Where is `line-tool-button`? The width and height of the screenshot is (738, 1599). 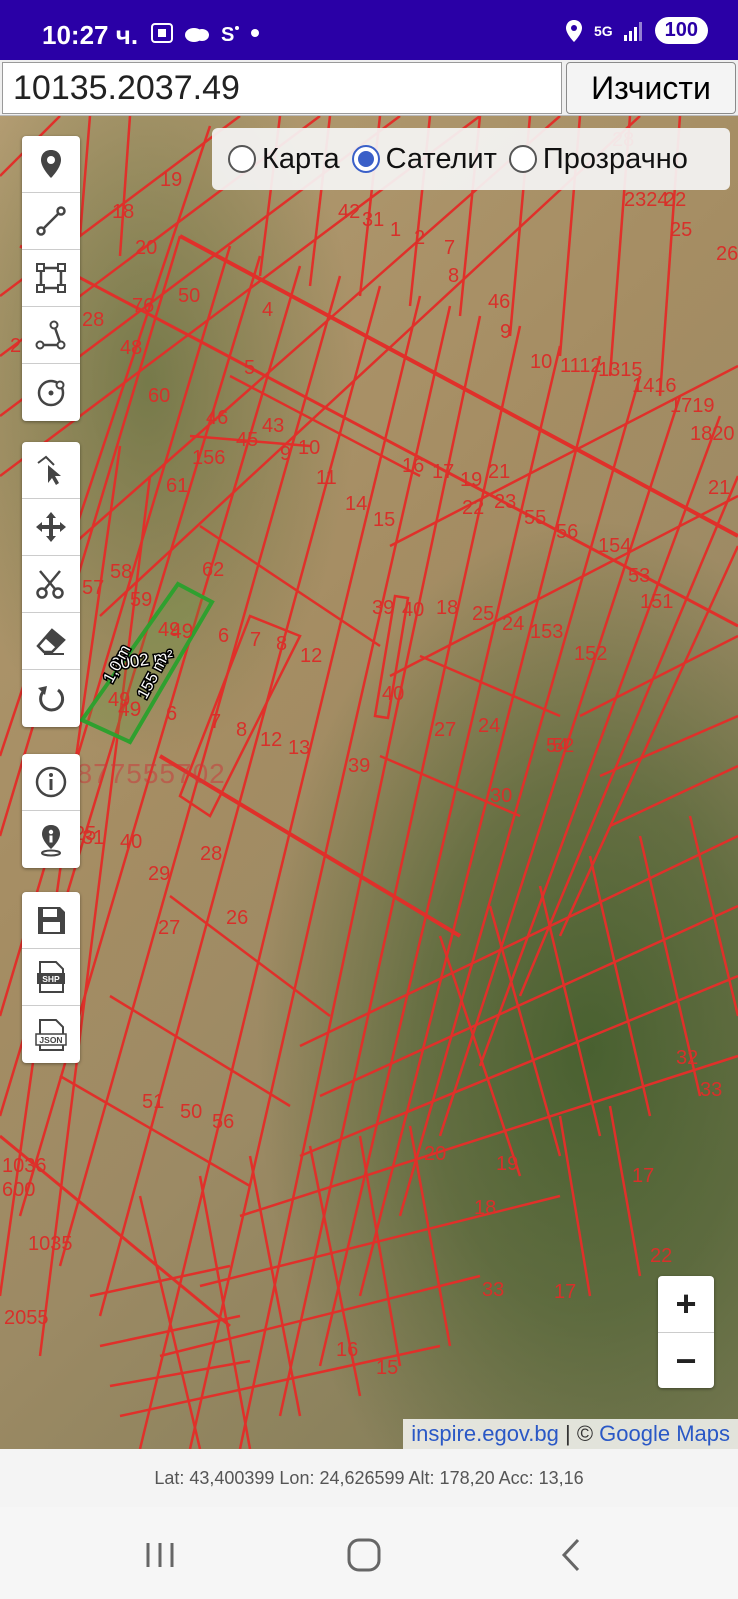 line-tool-button is located at coordinates (51, 221).